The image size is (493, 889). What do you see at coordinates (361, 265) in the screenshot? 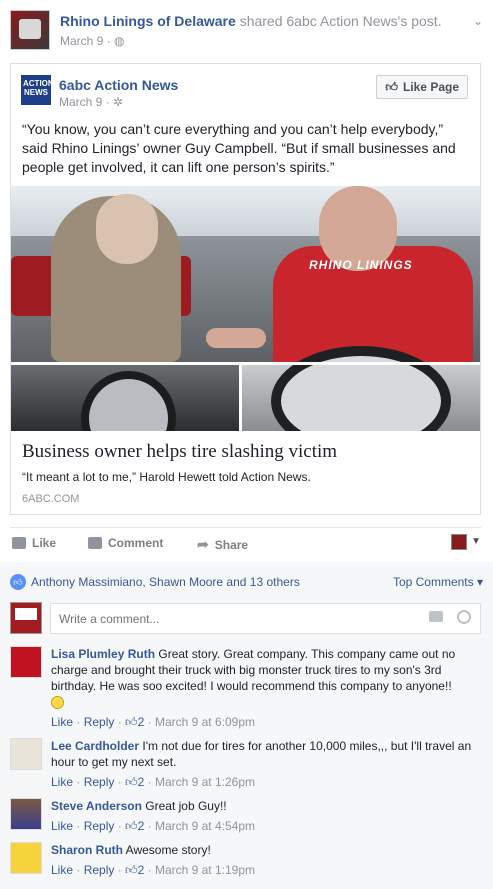
I see `shirt-logo: RHINO LININGS` at bounding box center [361, 265].